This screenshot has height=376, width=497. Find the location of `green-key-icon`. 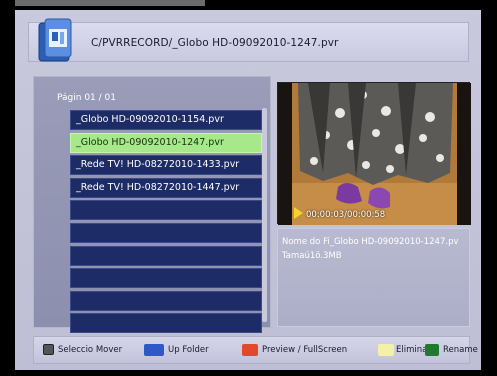

green-key-icon is located at coordinates (432, 350).